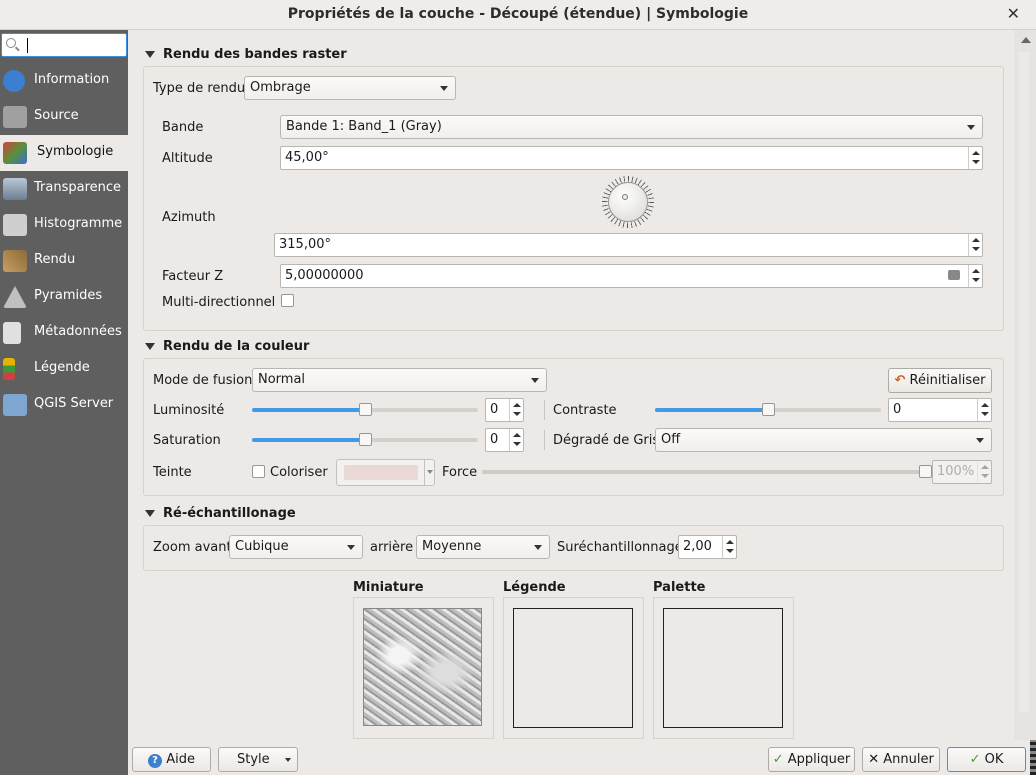 The width and height of the screenshot is (1036, 775). What do you see at coordinates (296, 547) in the screenshot?
I see `zoom-in-select: Cubique` at bounding box center [296, 547].